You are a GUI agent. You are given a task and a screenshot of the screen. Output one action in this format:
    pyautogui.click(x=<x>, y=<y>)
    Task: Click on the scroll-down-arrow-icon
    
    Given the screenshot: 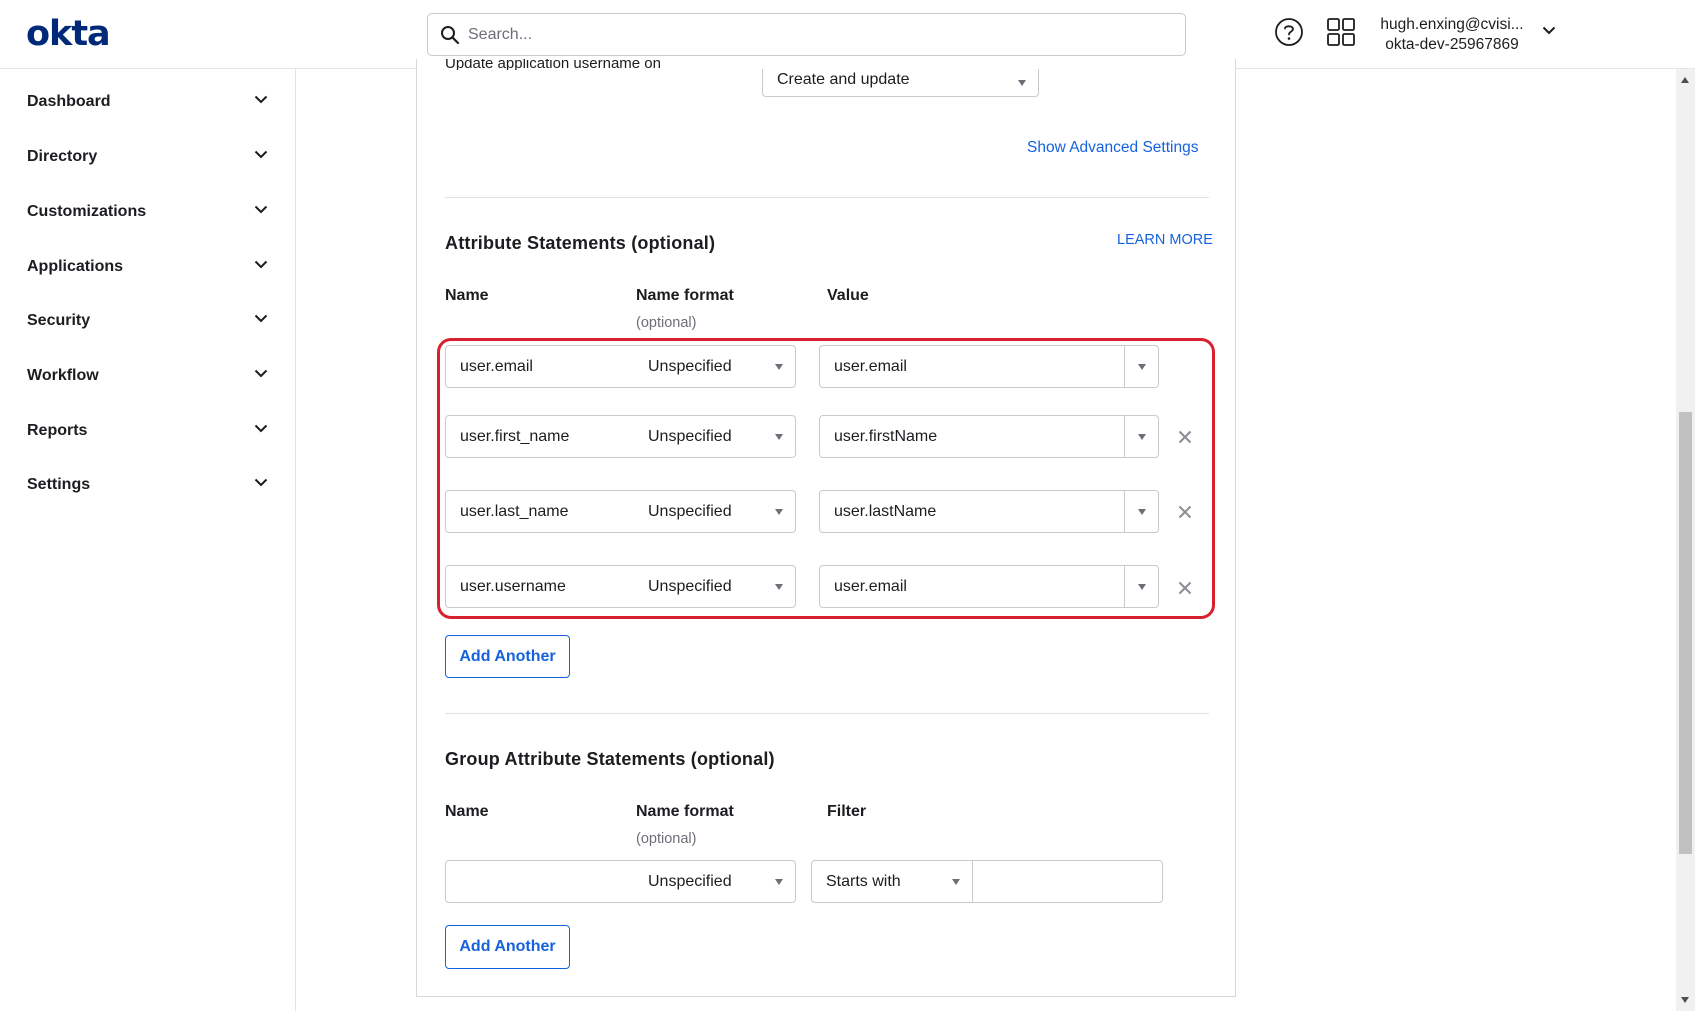 What is the action you would take?
    pyautogui.click(x=1685, y=1000)
    